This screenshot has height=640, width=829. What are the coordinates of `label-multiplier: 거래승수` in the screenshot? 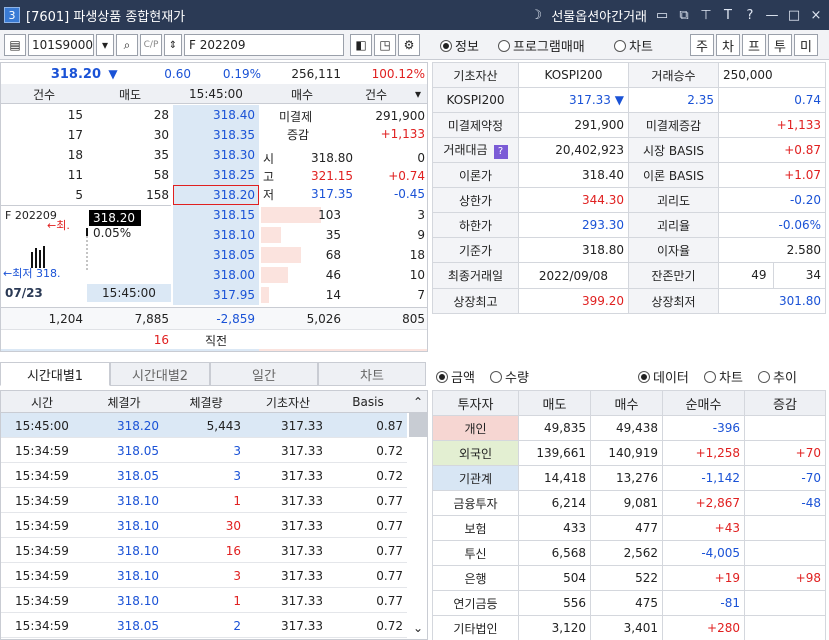 It's located at (673, 75).